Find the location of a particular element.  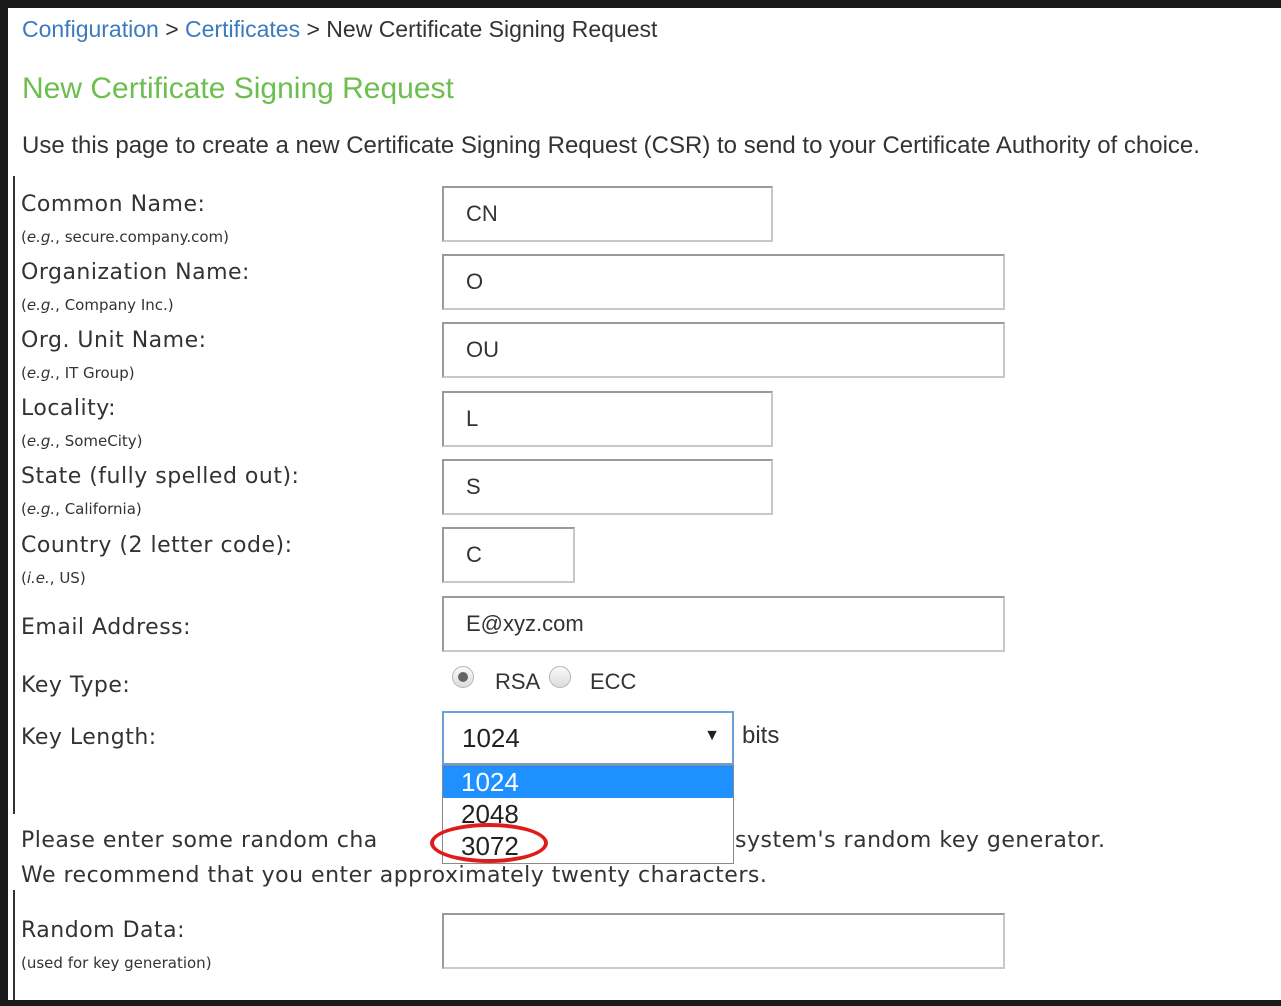

organization-name-label: Organization Name: is located at coordinates (135, 272).